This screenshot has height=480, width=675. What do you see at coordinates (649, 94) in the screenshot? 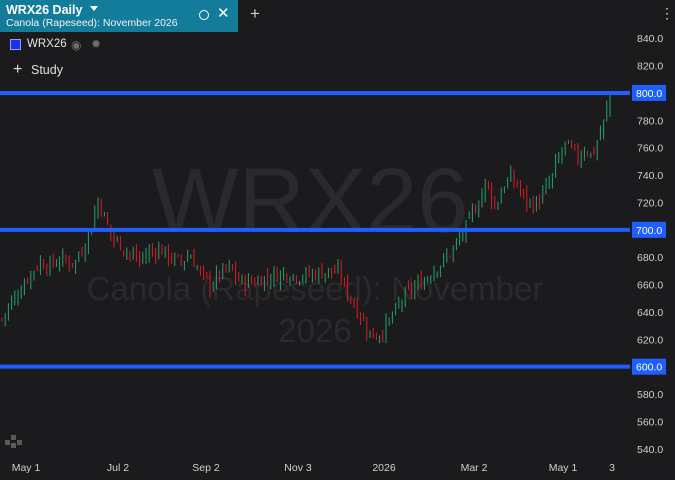
I see `horizontal-line-label: 800.0` at bounding box center [649, 94].